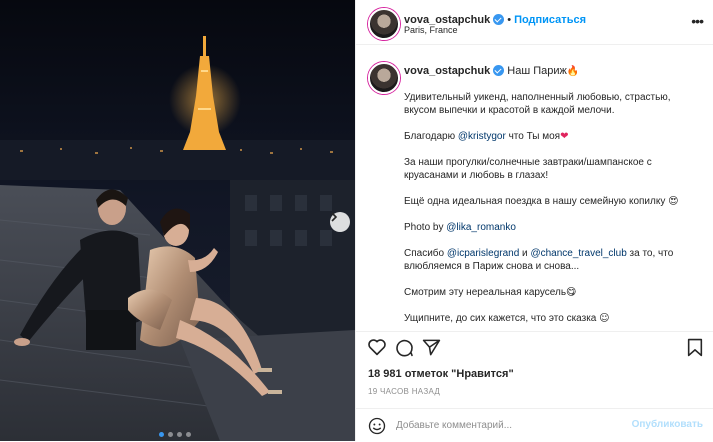 Image resolution: width=713 pixels, height=442 pixels. Describe the element at coordinates (431, 30) in the screenshot. I see `location-link: Paris, France` at that location.